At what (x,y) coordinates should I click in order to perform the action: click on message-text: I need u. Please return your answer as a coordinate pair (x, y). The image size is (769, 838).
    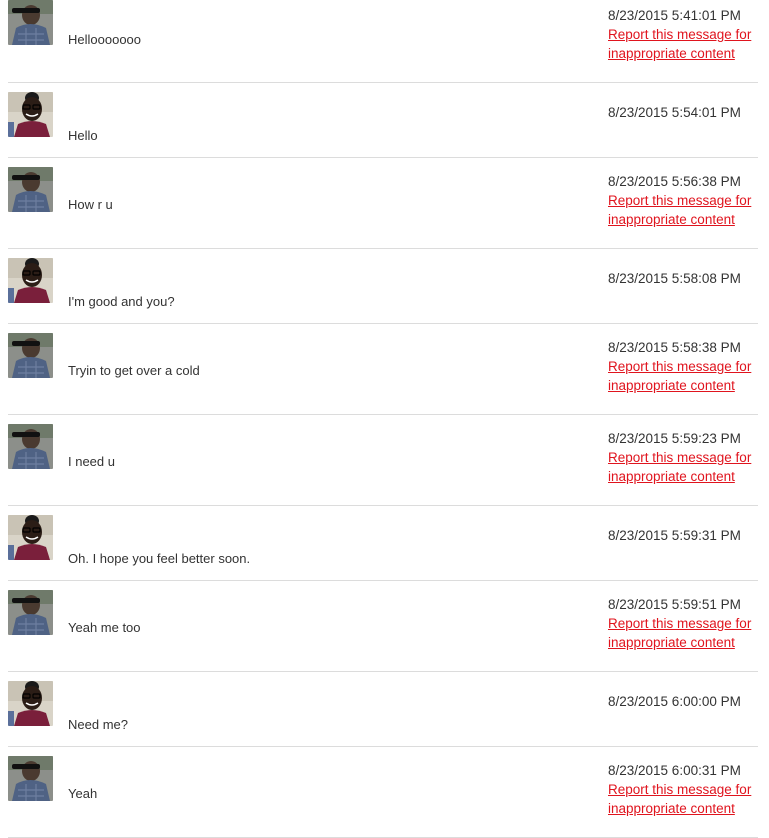
    Looking at the image, I should click on (91, 461).